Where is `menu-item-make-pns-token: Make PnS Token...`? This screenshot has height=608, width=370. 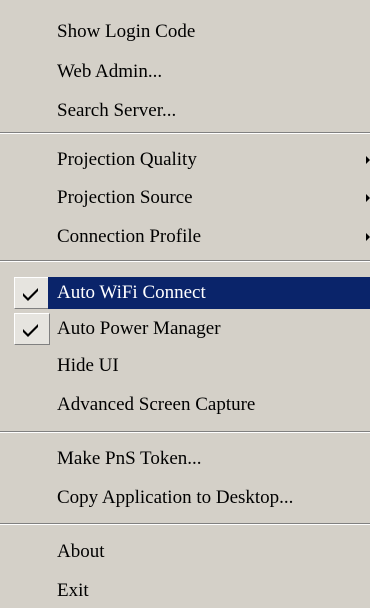
menu-item-make-pns-token: Make PnS Token... is located at coordinates (185, 459).